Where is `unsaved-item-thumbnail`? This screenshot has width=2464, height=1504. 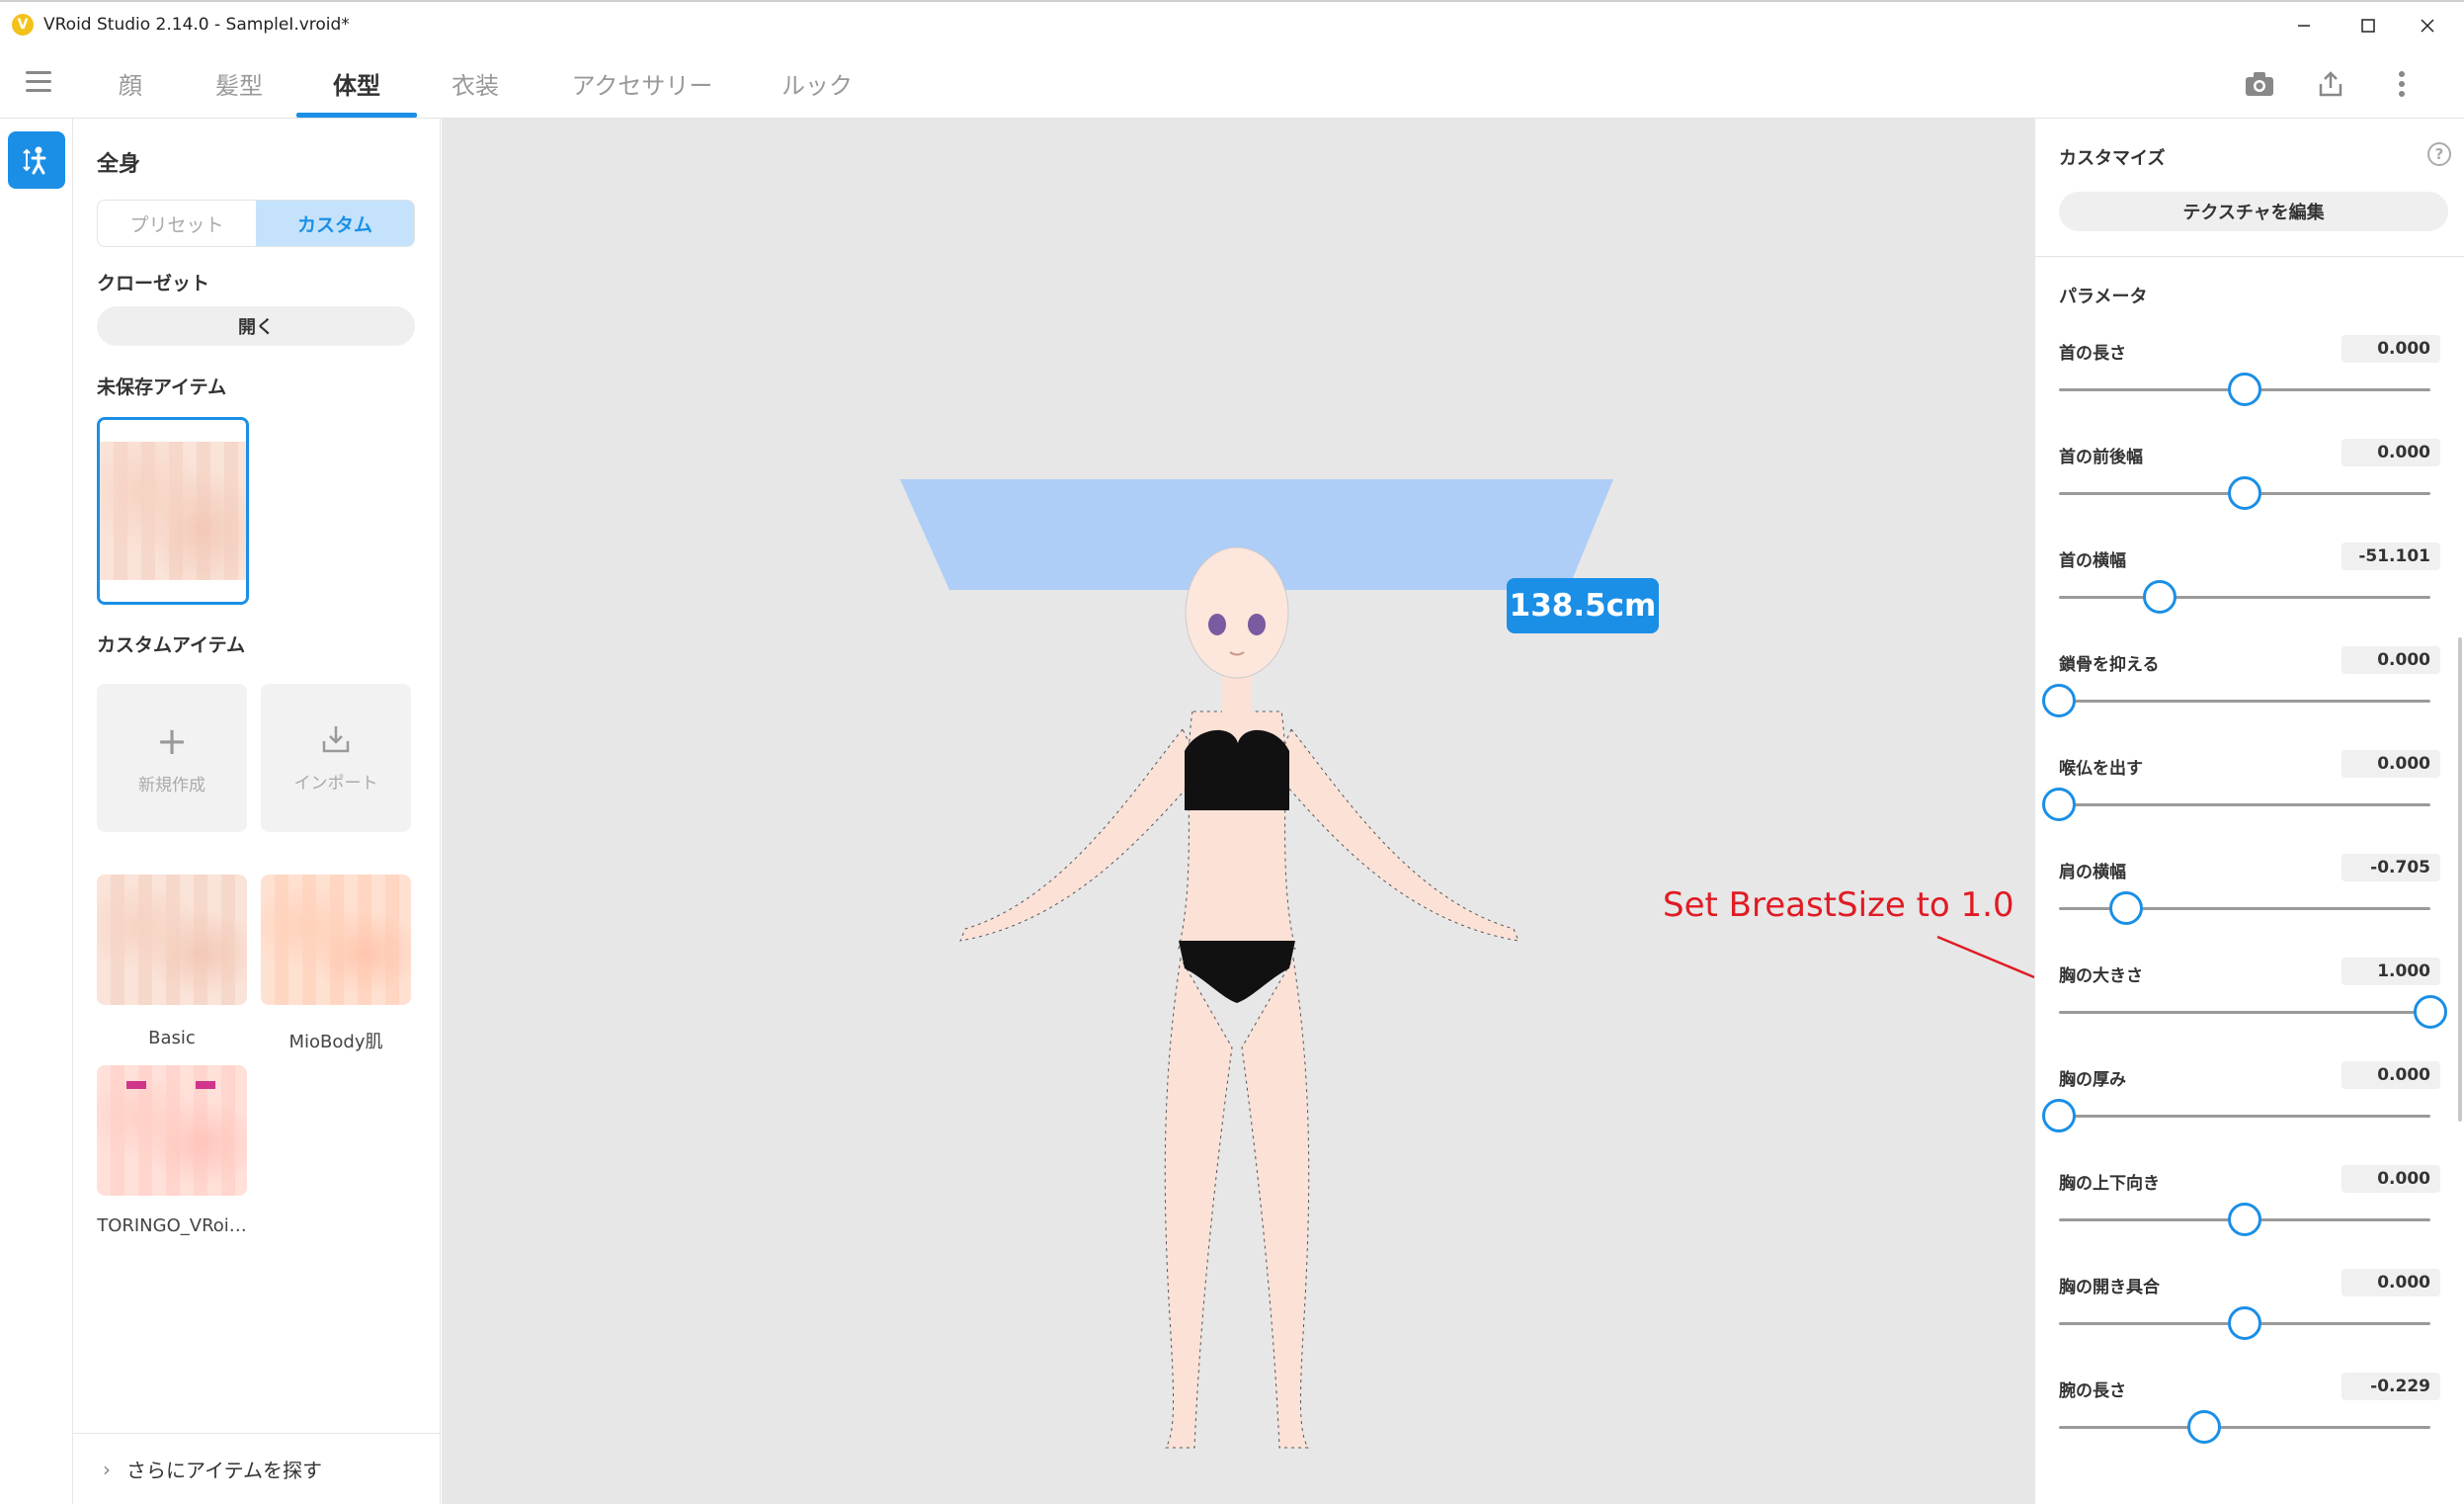
unsaved-item-thumbnail is located at coordinates (173, 511).